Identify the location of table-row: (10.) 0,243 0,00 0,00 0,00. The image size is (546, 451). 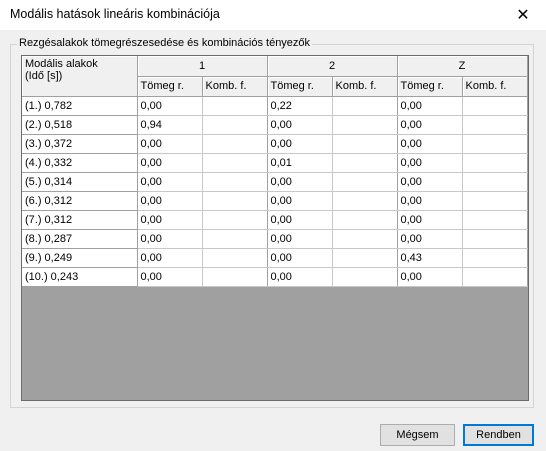
(275, 277).